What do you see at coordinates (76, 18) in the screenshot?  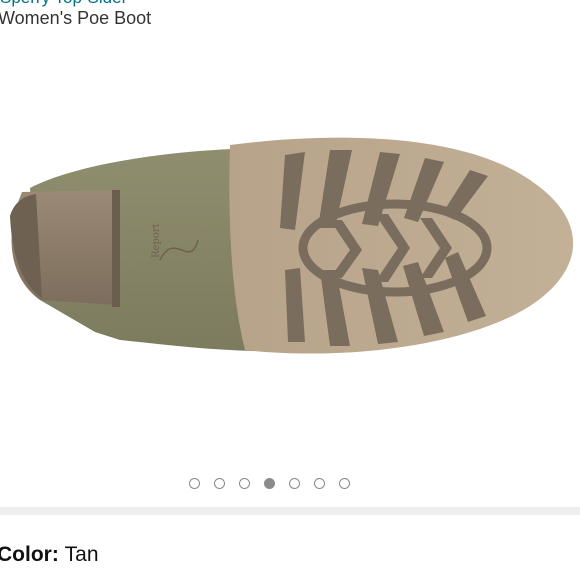 I see `product-title: Women's Poe Boot` at bounding box center [76, 18].